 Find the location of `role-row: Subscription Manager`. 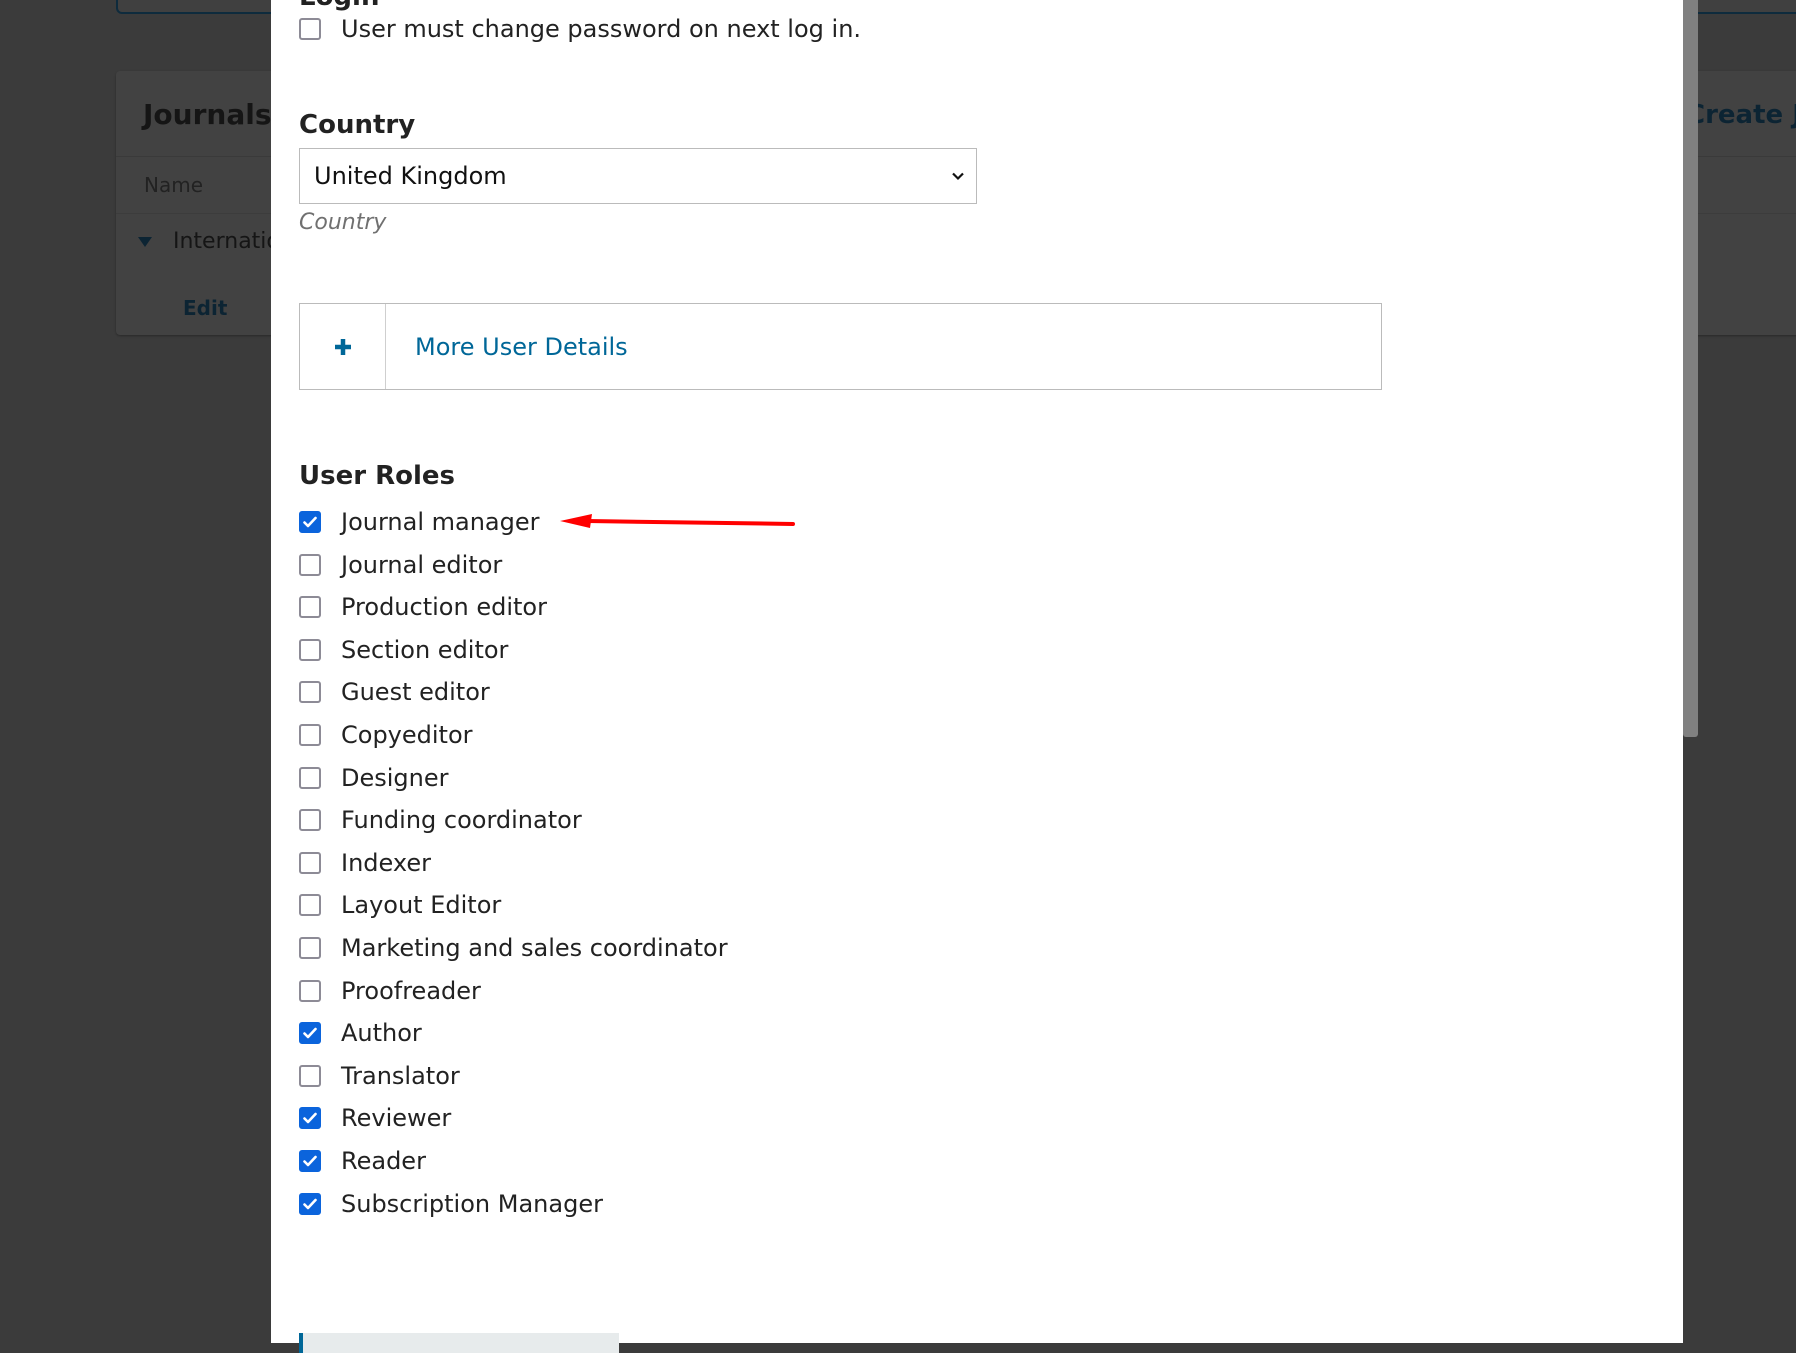

role-row: Subscription Manager is located at coordinates (451, 1204).